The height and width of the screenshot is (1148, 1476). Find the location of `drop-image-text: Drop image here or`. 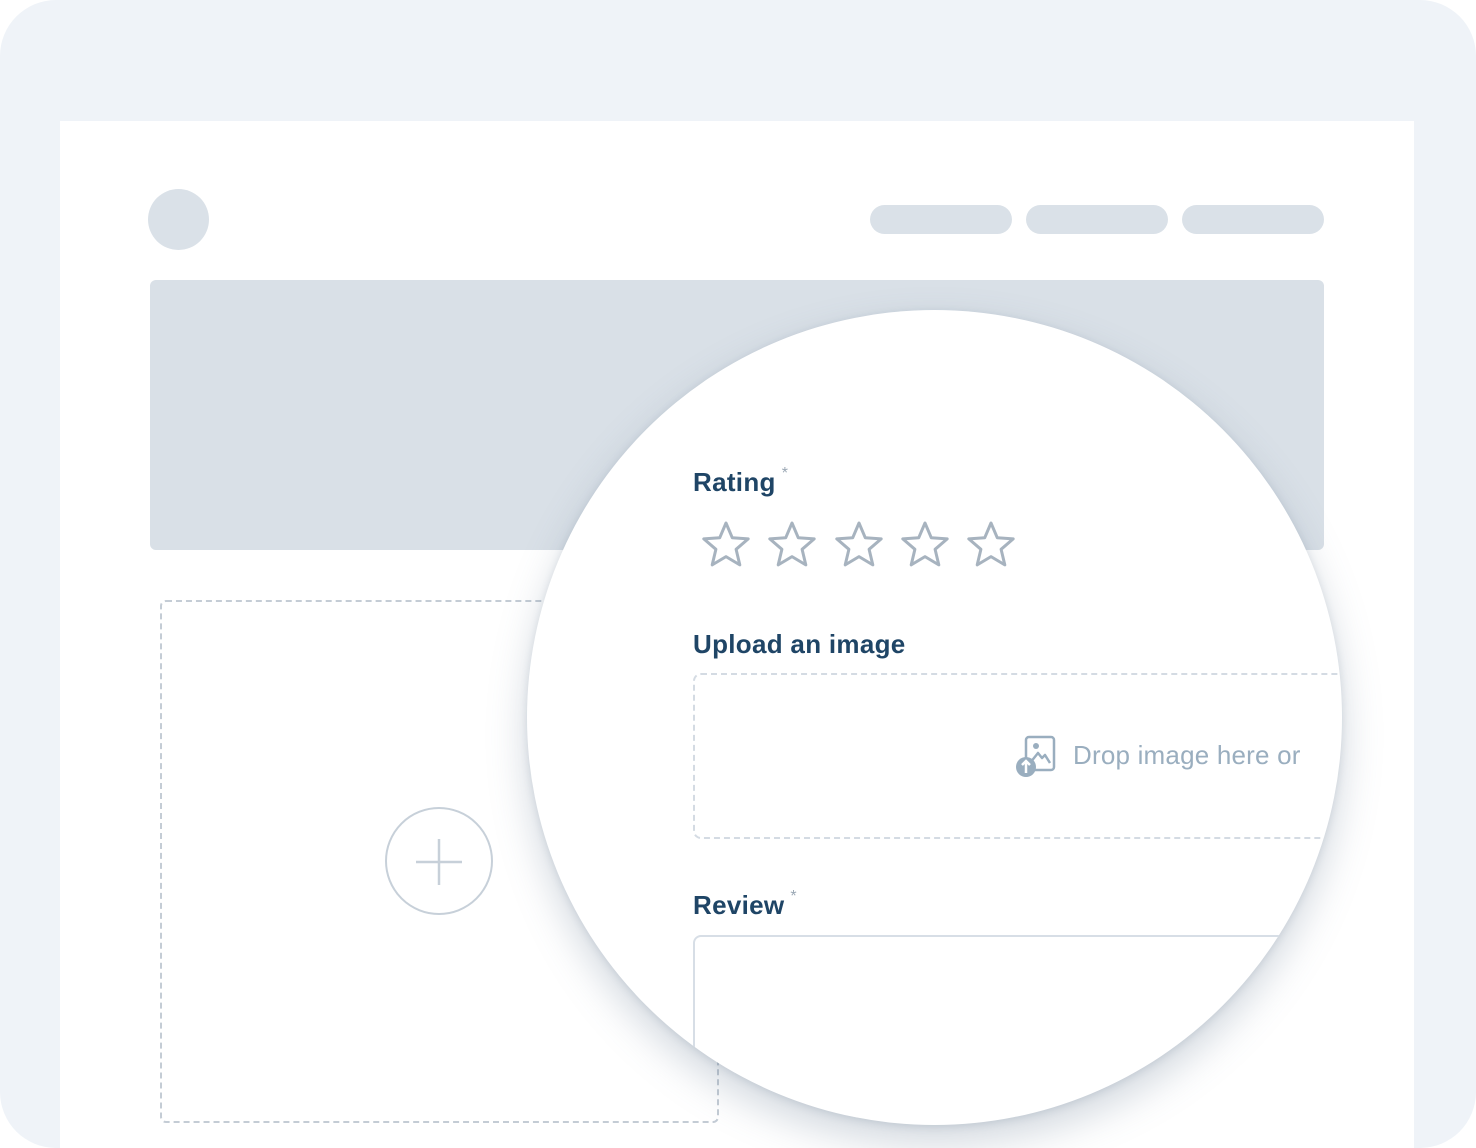

drop-image-text: Drop image here or is located at coordinates (1187, 755).